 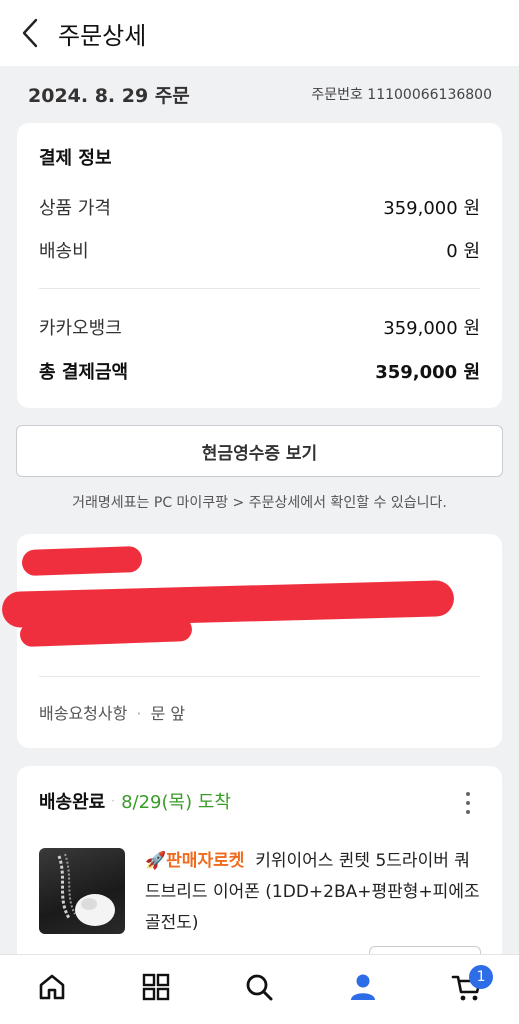 I want to click on back-button, so click(x=30, y=33).